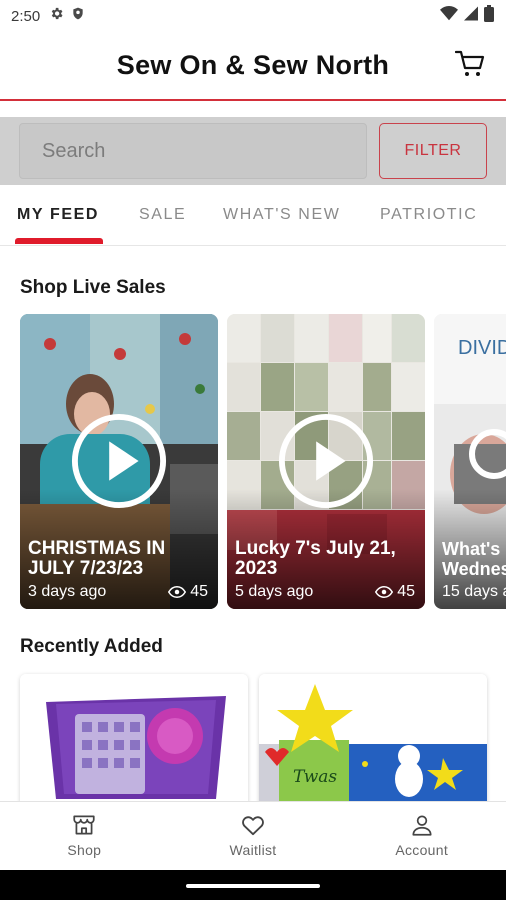  What do you see at coordinates (84, 850) in the screenshot?
I see `nav-label-shop: Shop` at bounding box center [84, 850].